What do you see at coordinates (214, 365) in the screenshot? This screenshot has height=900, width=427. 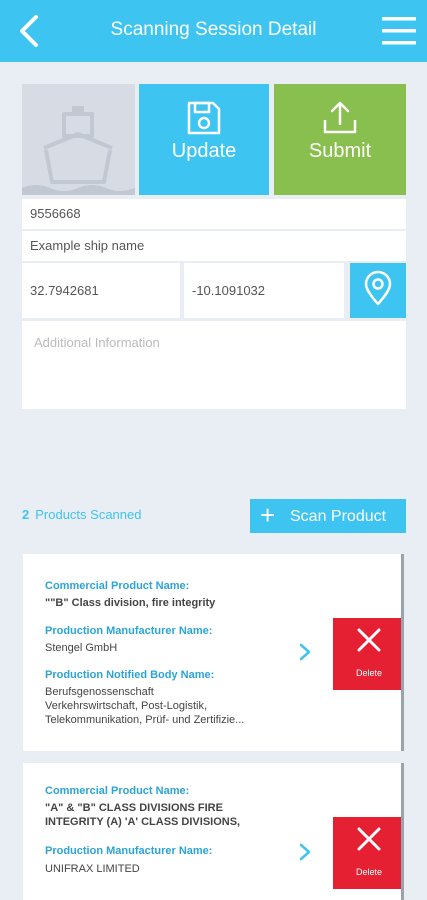 I see `additional-info-field: Additional Information` at bounding box center [214, 365].